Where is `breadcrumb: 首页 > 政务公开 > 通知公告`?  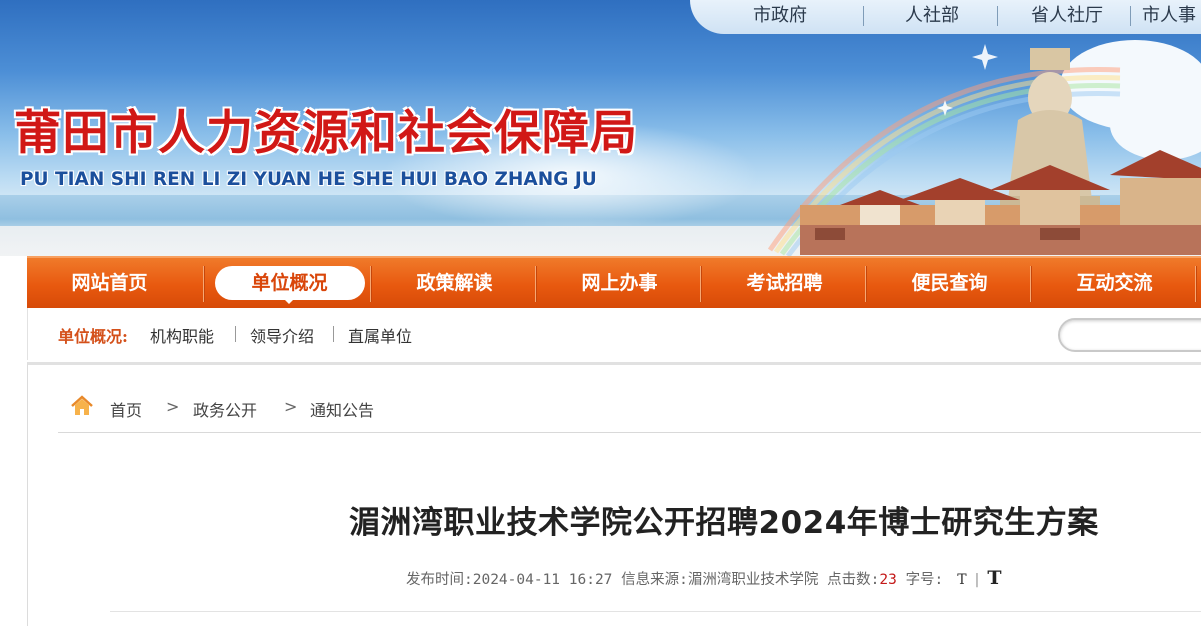
breadcrumb: 首页 > 政务公开 > 通知公告 is located at coordinates (629, 399).